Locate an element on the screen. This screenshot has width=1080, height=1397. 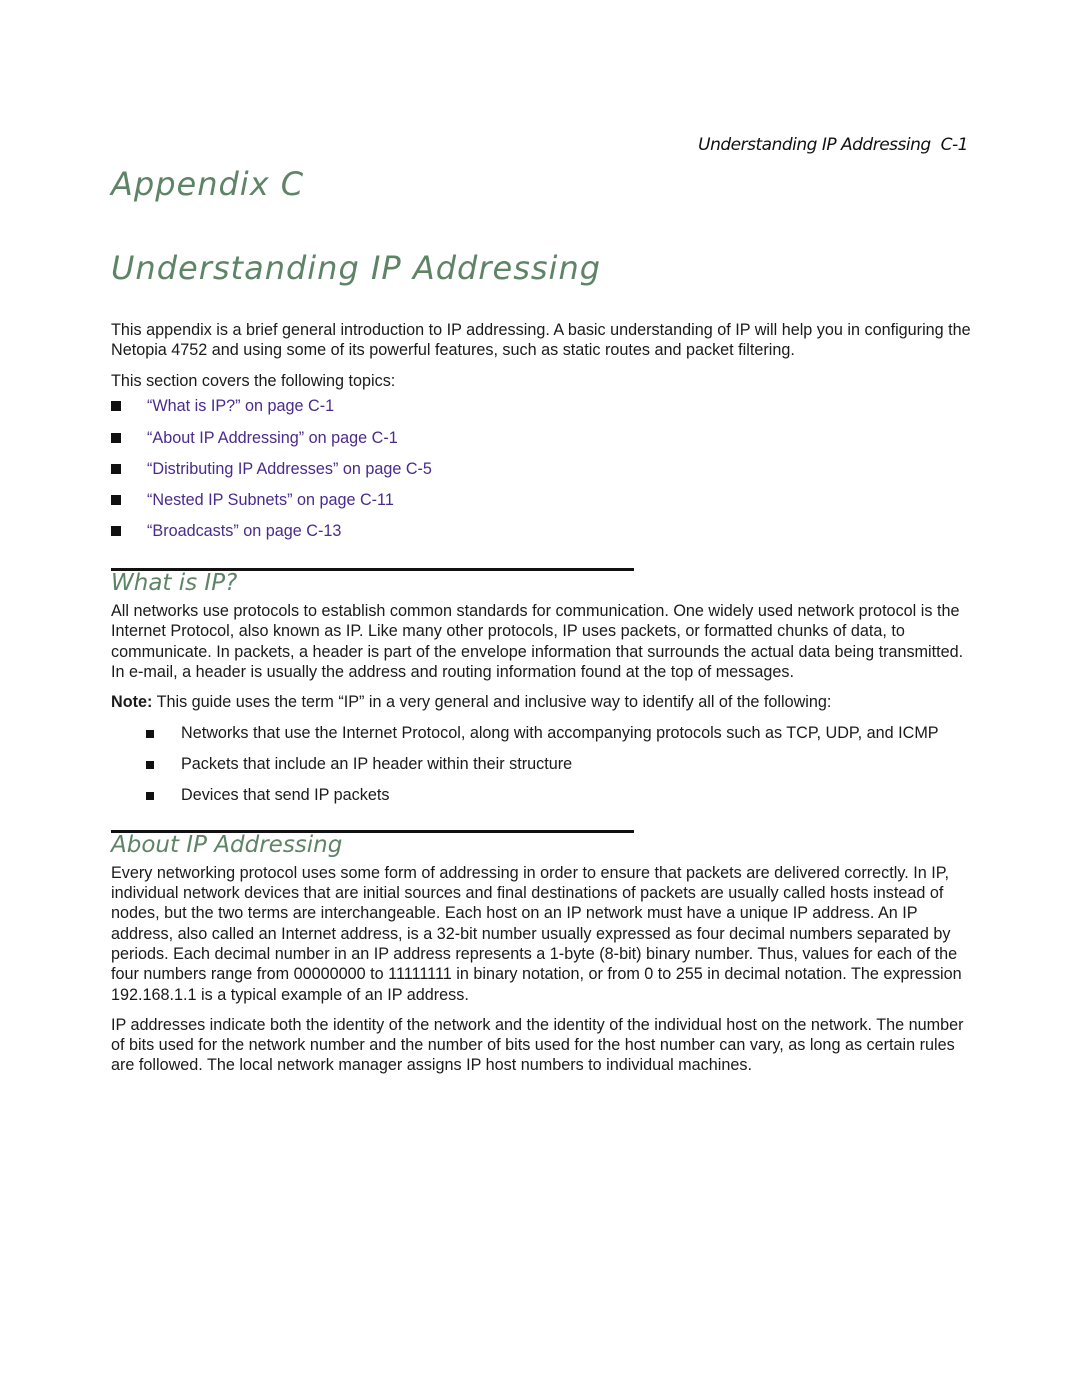
topic-item: “Nested IP Subnets” on page C-11 is located at coordinates (541, 499).